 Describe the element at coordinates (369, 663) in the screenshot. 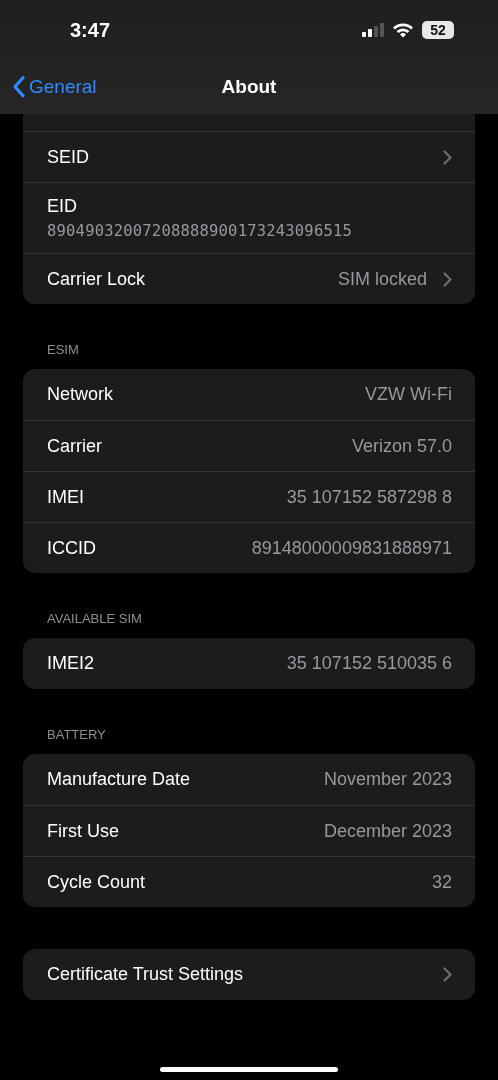

I see `row-value: 35 107152 510035 6` at that location.